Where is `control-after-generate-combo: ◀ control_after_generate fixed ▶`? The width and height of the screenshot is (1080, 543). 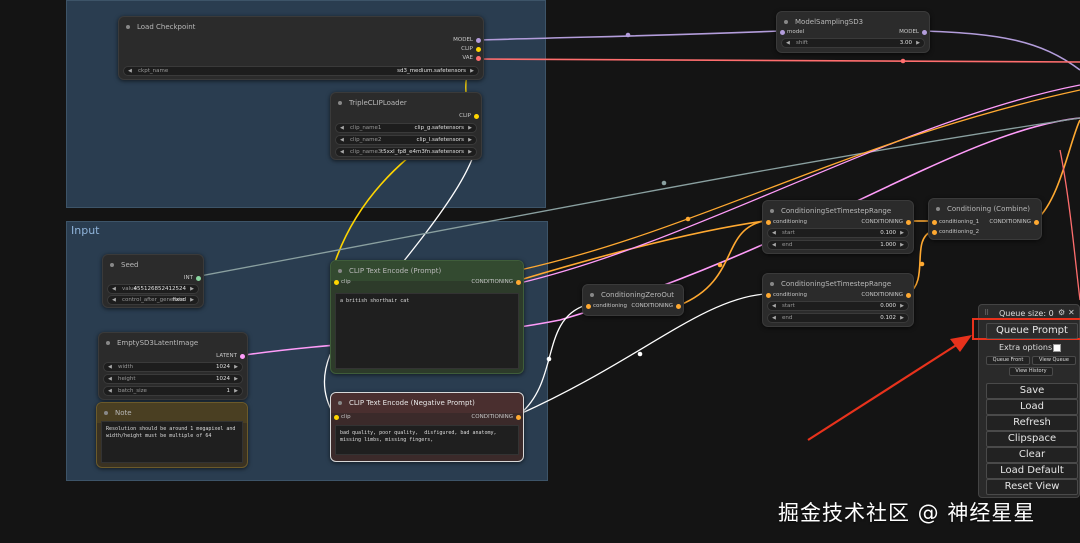
control-after-generate-combo: ◀ control_after_generate fixed ▶ is located at coordinates (153, 300).